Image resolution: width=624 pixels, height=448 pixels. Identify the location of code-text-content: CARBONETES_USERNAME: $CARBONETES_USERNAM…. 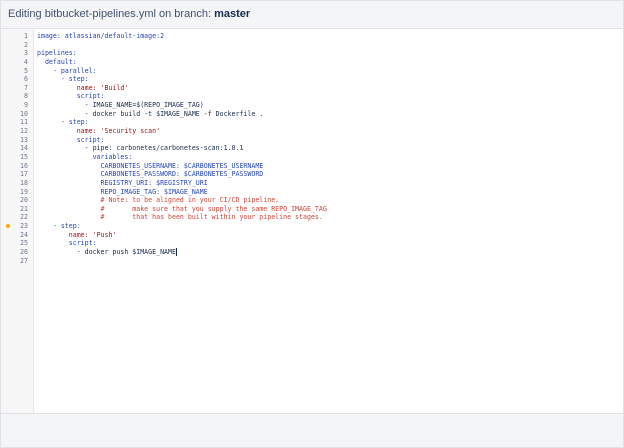
(150, 165).